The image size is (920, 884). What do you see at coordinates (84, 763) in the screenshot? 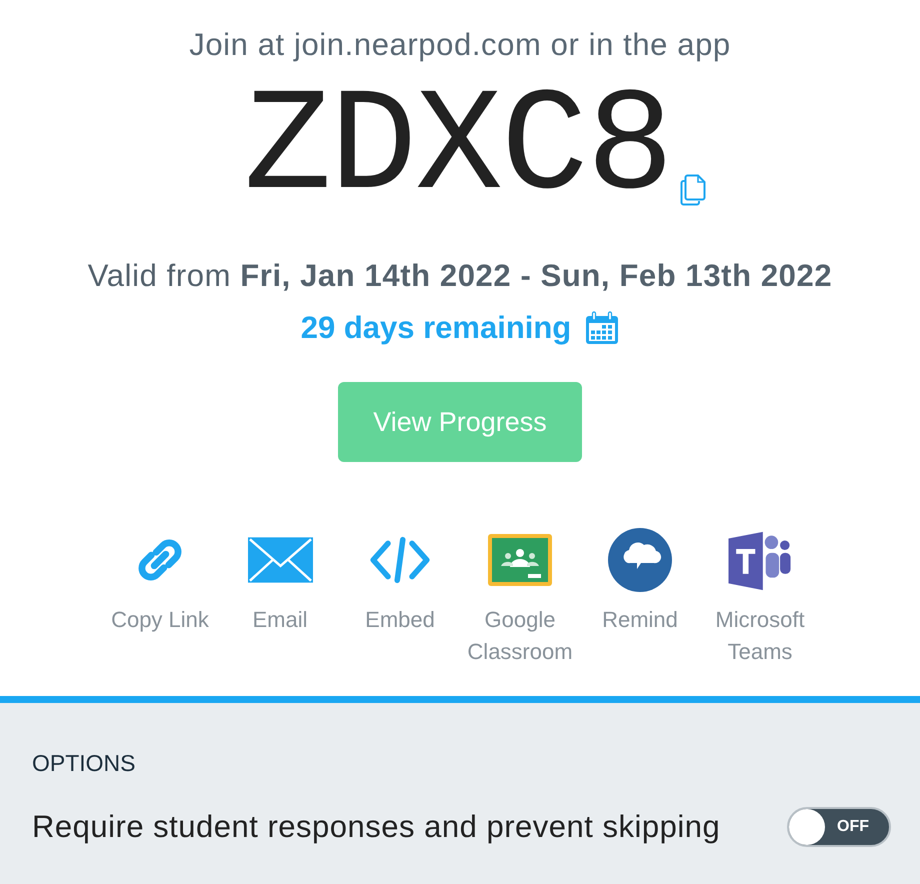
I see `options-heading: OPTIONS` at bounding box center [84, 763].